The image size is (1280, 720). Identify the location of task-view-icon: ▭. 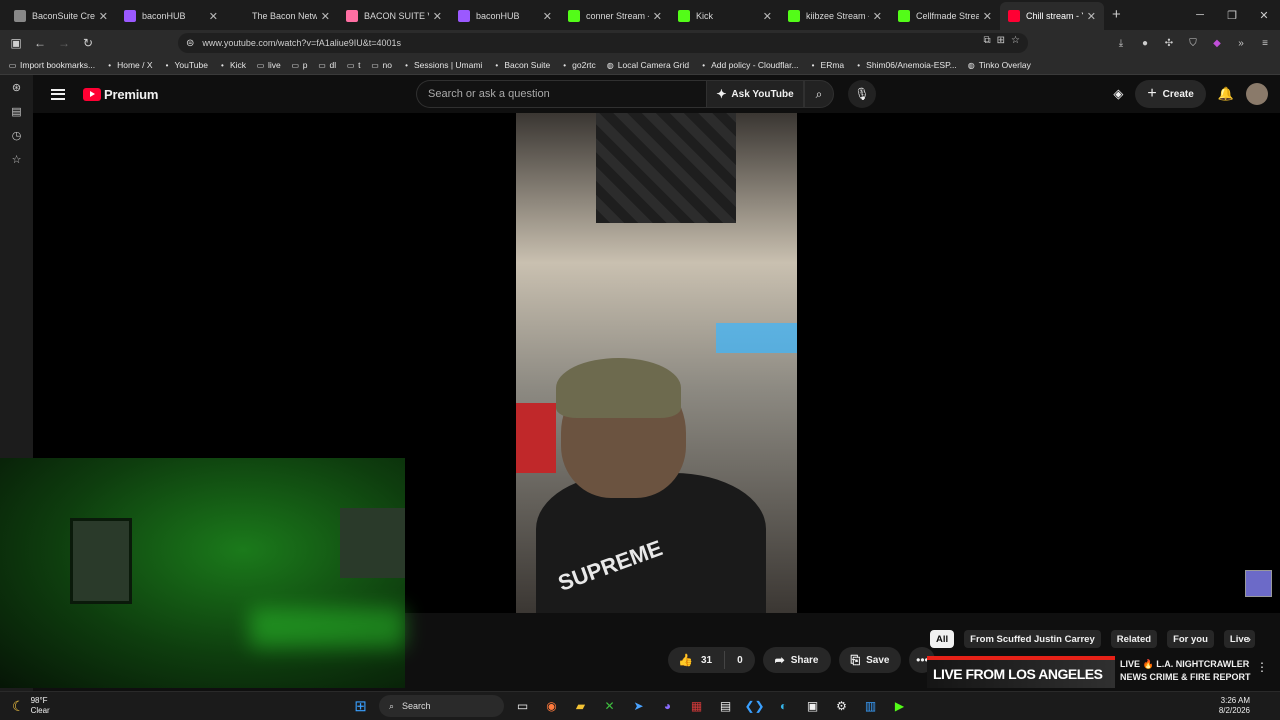
(522, 706).